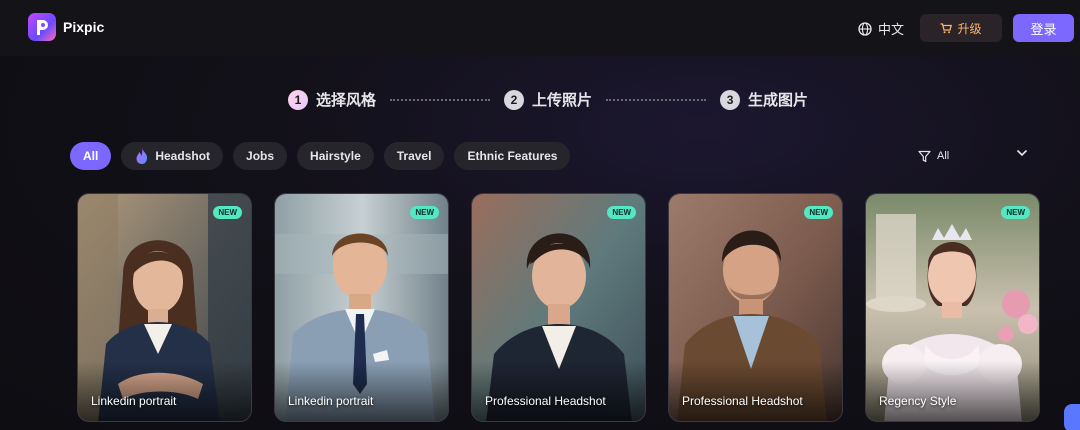  What do you see at coordinates (298, 99) in the screenshot?
I see `step-number: 1` at bounding box center [298, 99].